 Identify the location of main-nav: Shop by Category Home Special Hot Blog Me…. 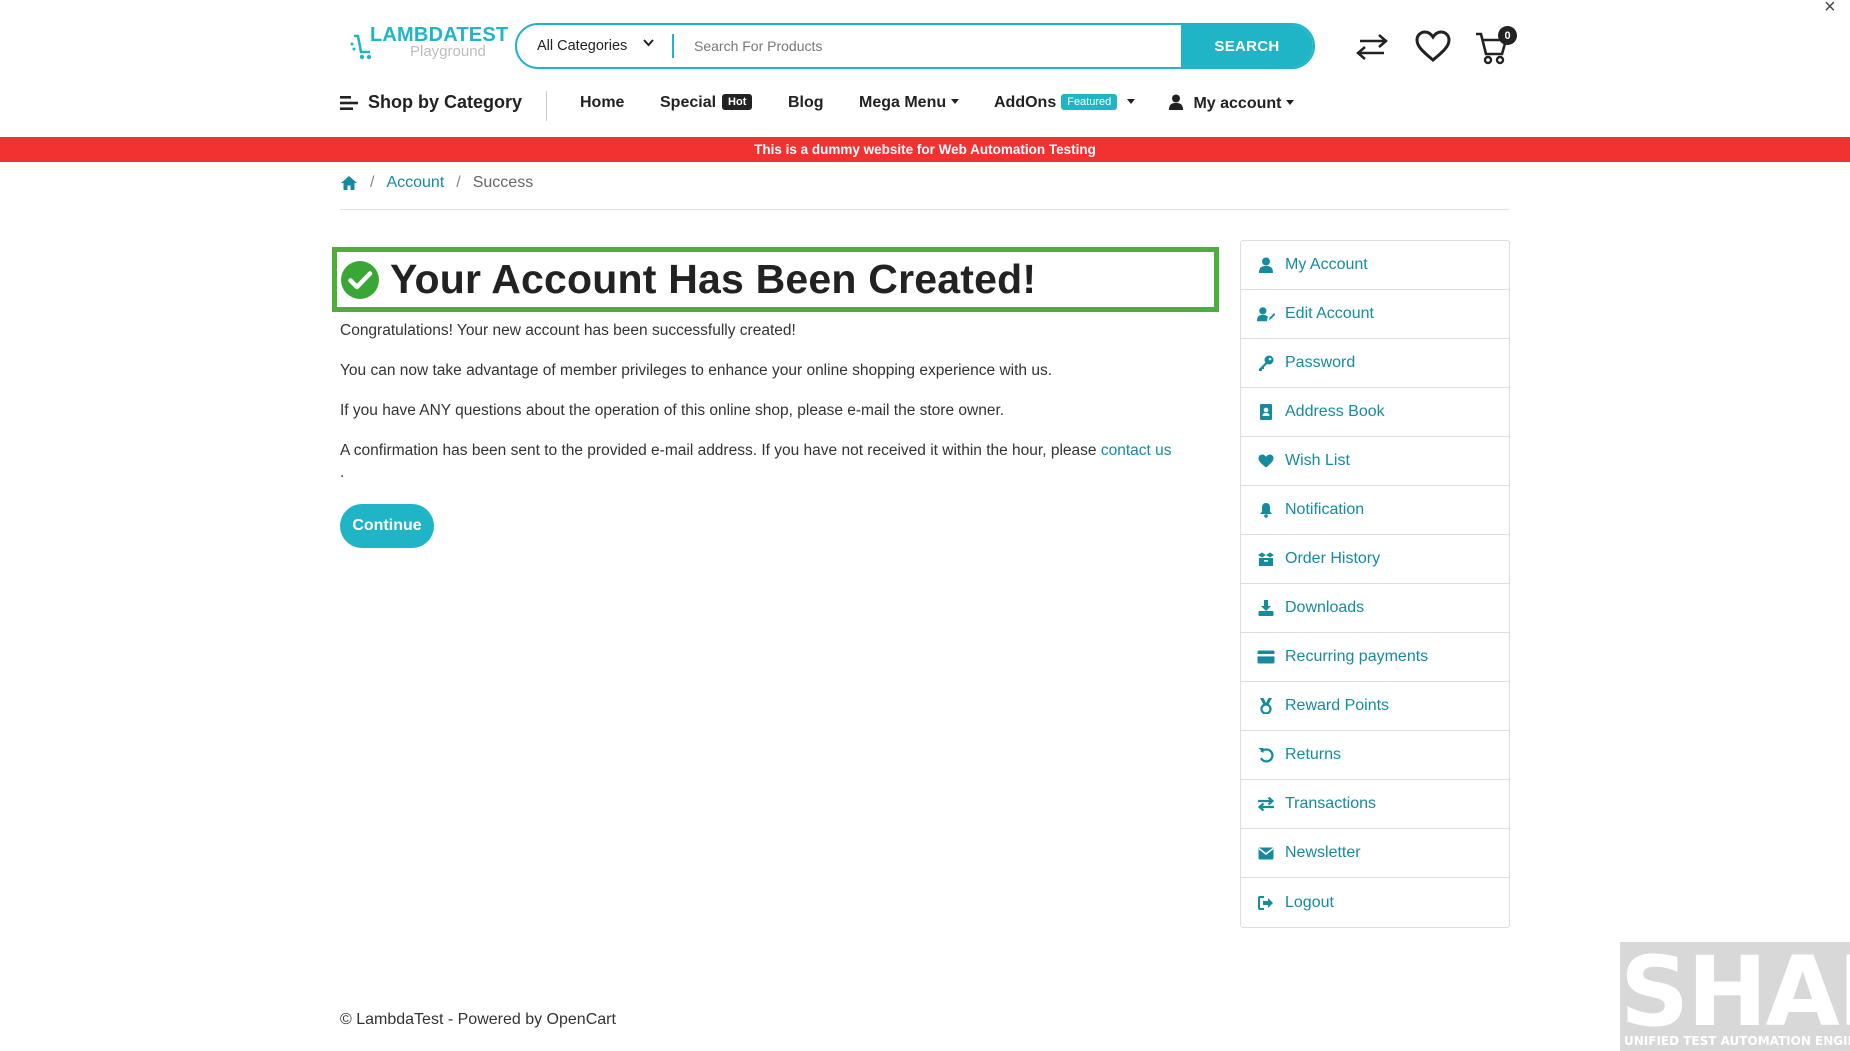
(925, 105).